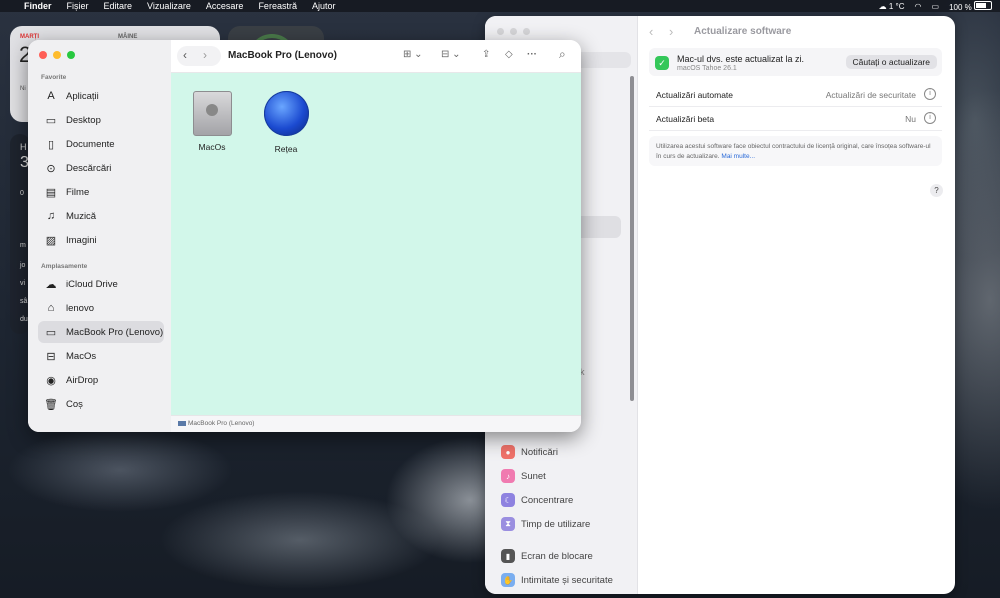 Image resolution: width=1000 pixels, height=598 pixels. What do you see at coordinates (743, 31) in the screenshot?
I see `settings-page-title: Actualizare software` at bounding box center [743, 31].